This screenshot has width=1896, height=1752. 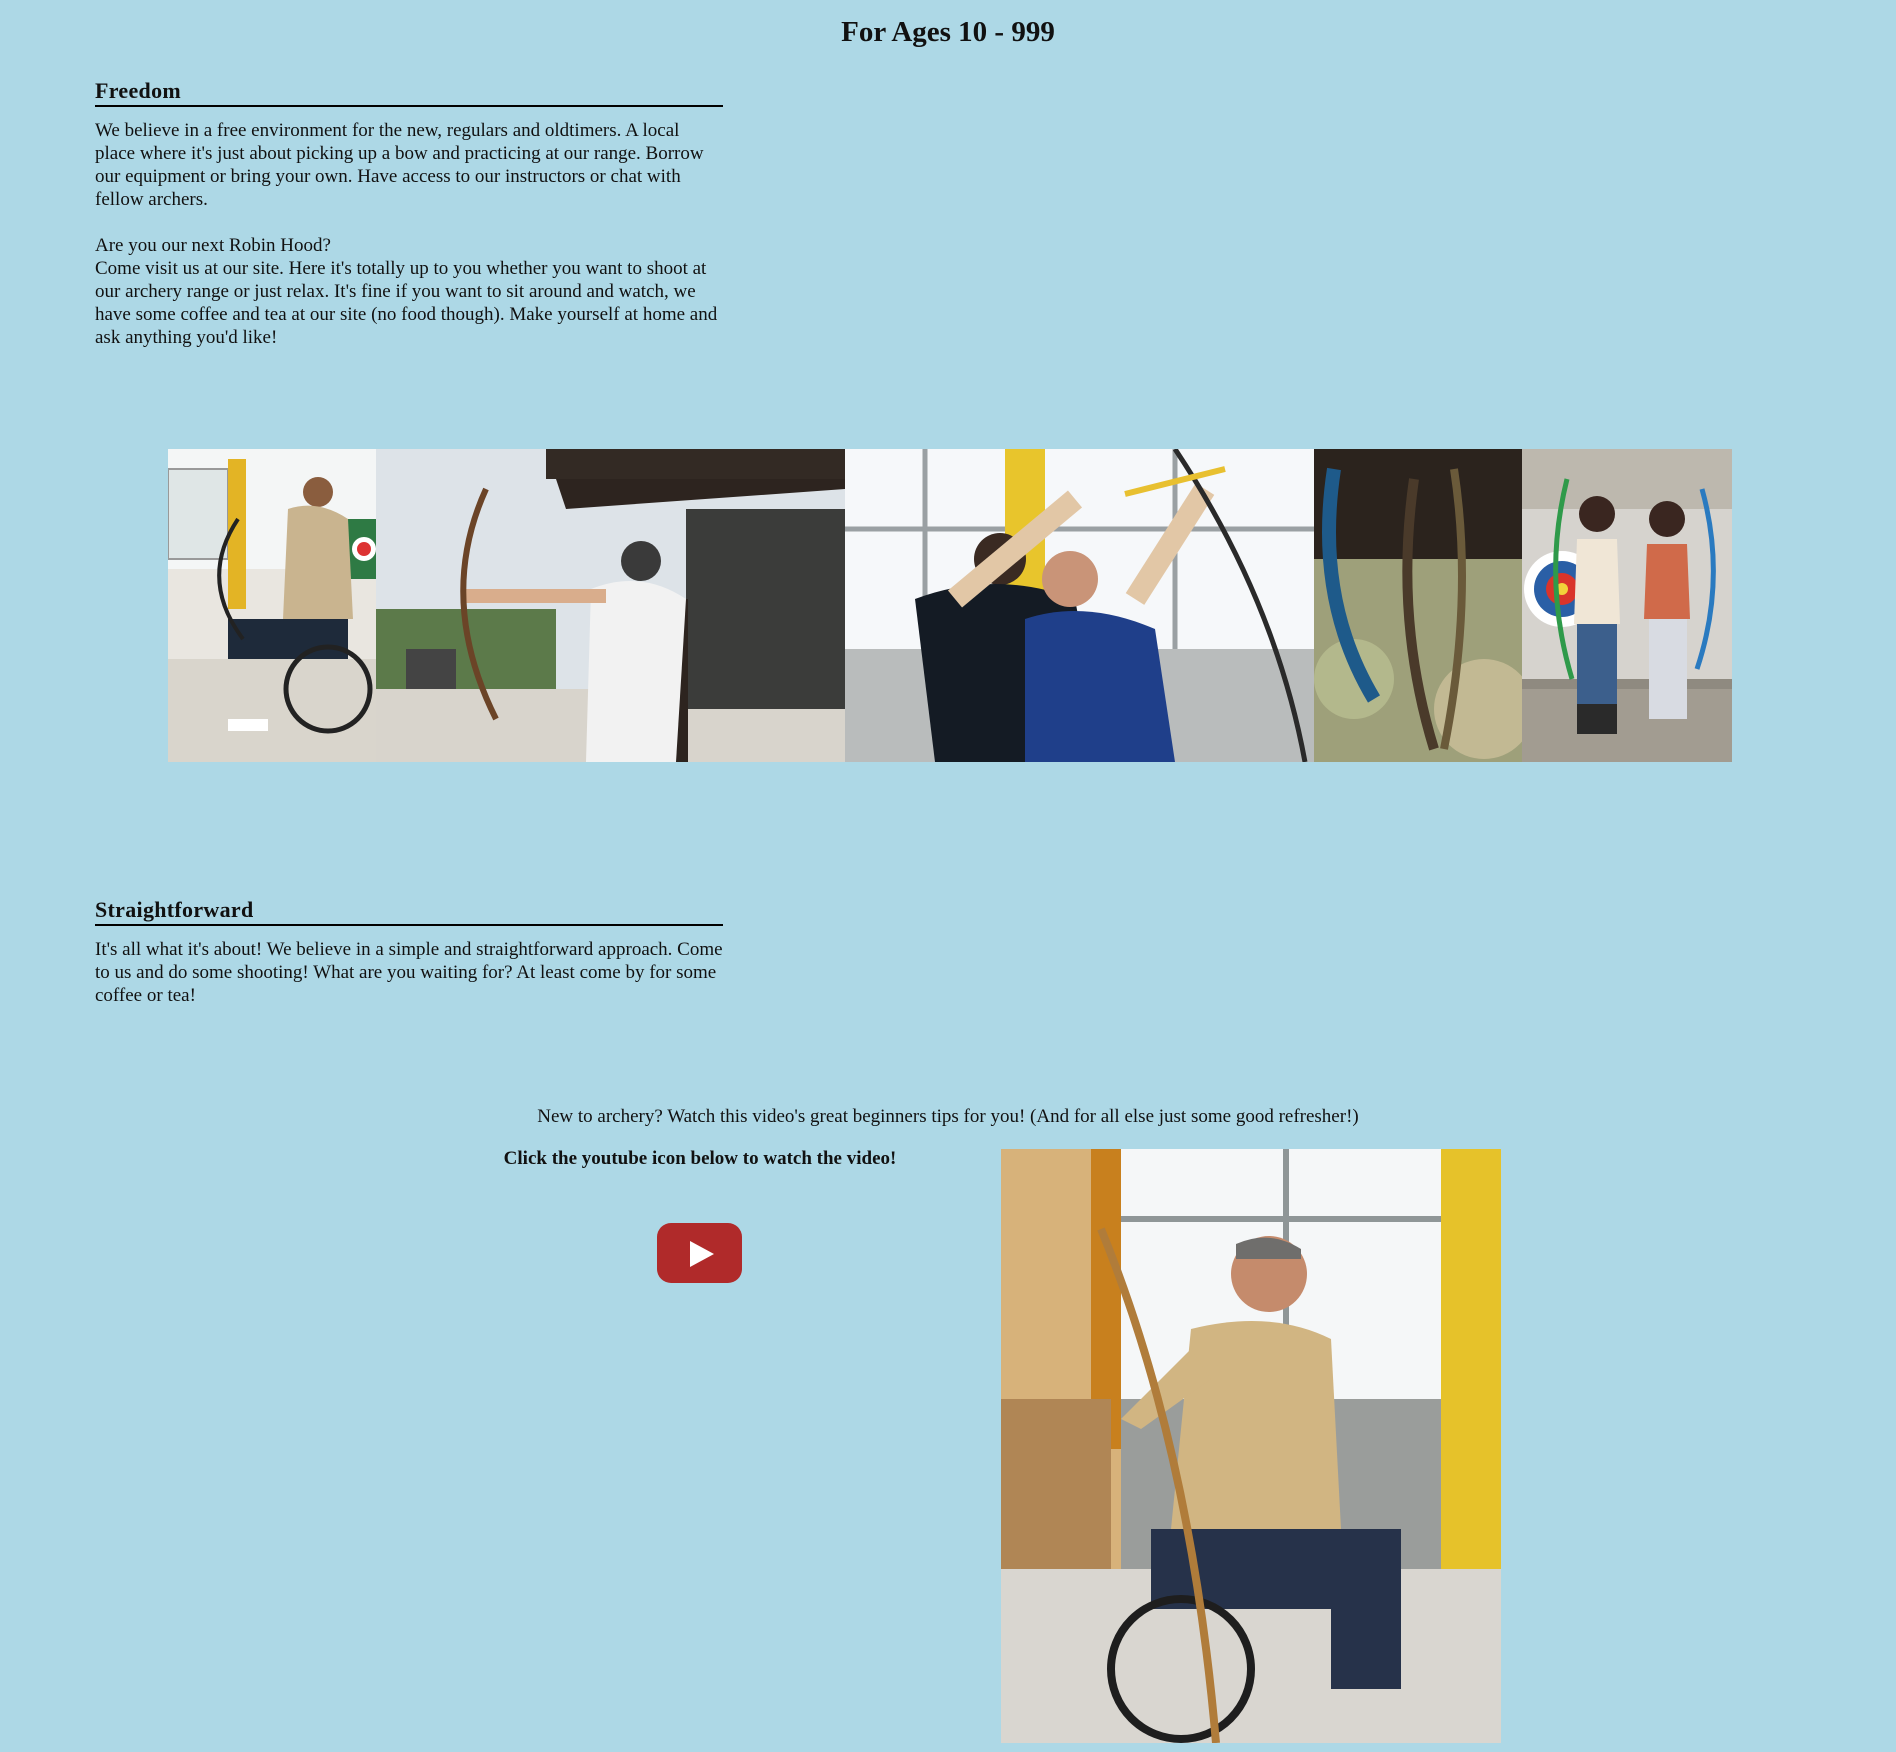 What do you see at coordinates (1251, 1446) in the screenshot?
I see `feature-photo-wheelchair-archer` at bounding box center [1251, 1446].